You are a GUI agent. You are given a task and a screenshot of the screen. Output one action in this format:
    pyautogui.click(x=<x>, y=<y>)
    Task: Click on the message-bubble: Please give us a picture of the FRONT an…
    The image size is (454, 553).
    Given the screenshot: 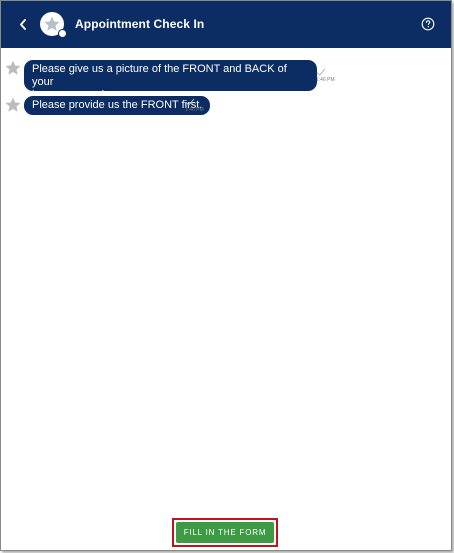 What is the action you would take?
    pyautogui.click(x=170, y=80)
    